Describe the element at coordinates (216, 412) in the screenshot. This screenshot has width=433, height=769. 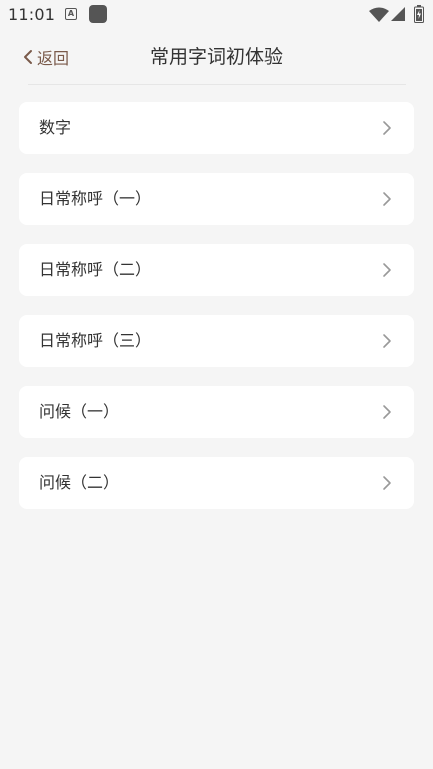
I see `list-item-greetings-1: 问候（一）` at that location.